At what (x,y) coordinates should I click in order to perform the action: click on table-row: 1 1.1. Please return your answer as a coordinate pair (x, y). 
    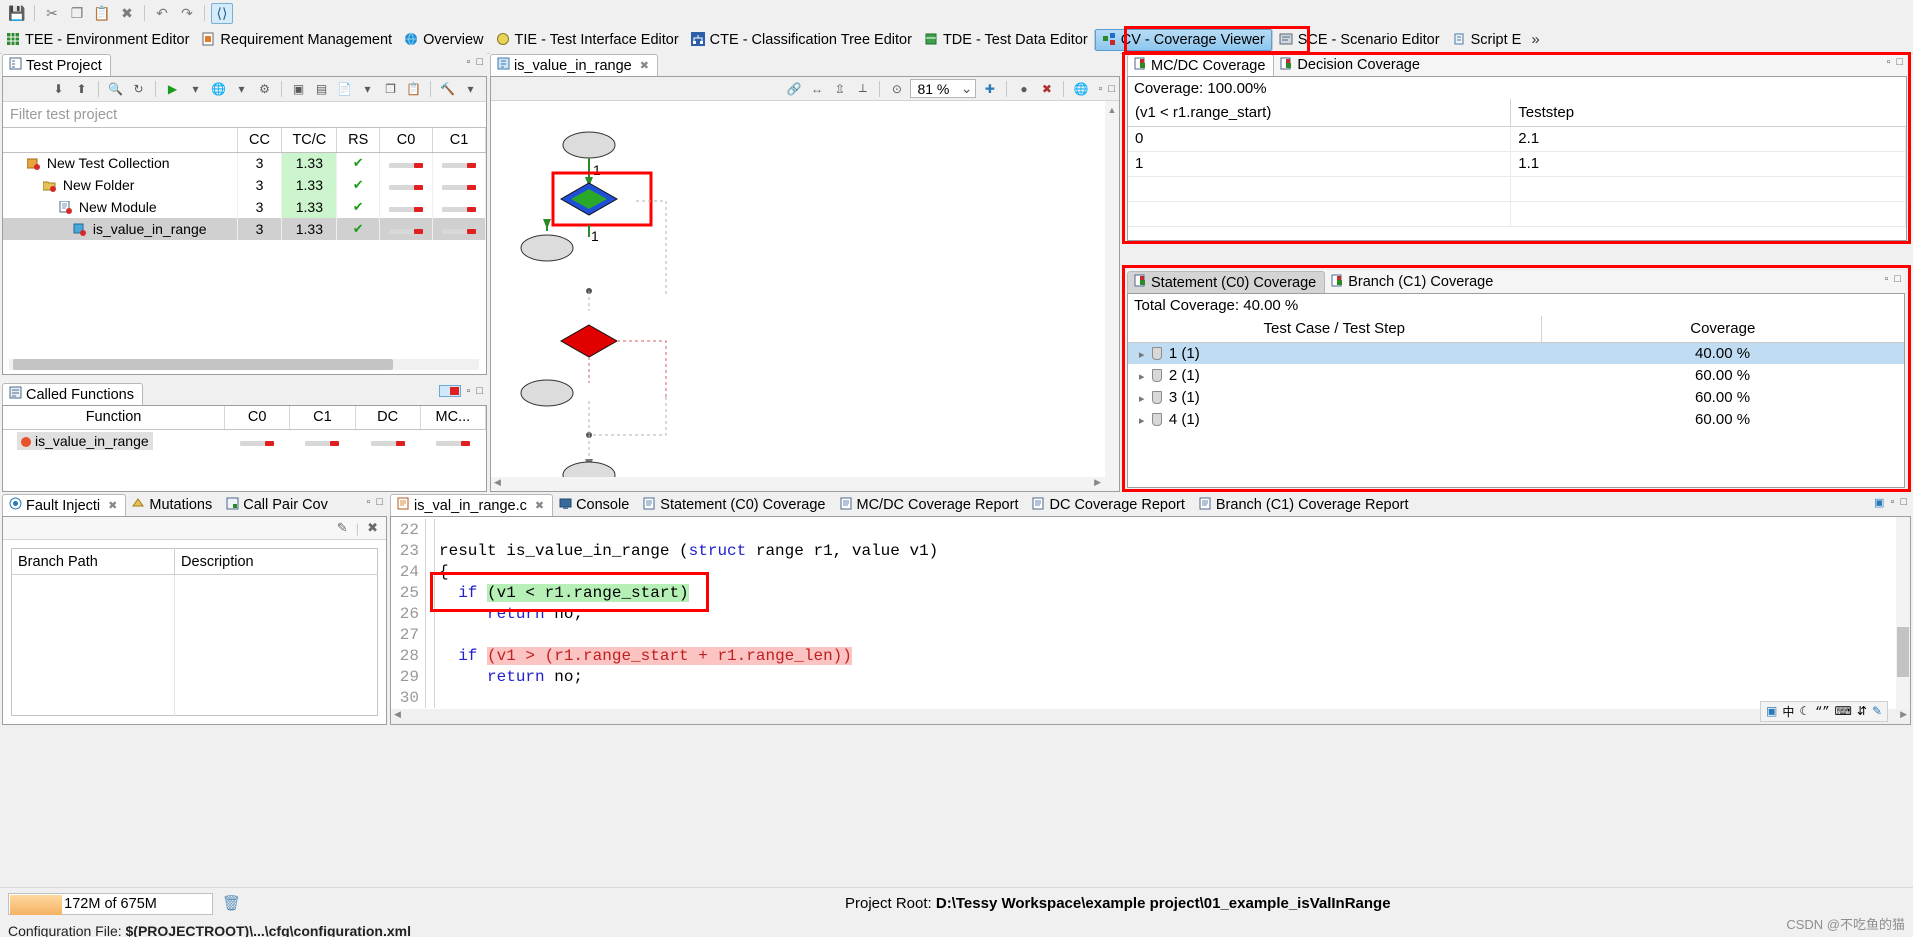
    Looking at the image, I should click on (1517, 164).